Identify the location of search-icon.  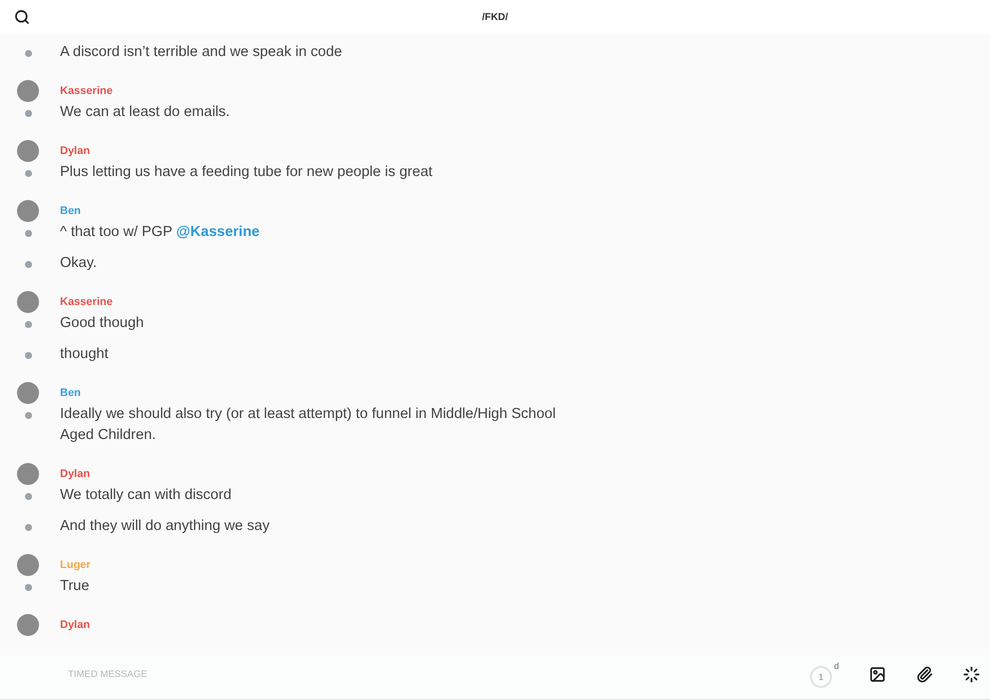
(22, 17).